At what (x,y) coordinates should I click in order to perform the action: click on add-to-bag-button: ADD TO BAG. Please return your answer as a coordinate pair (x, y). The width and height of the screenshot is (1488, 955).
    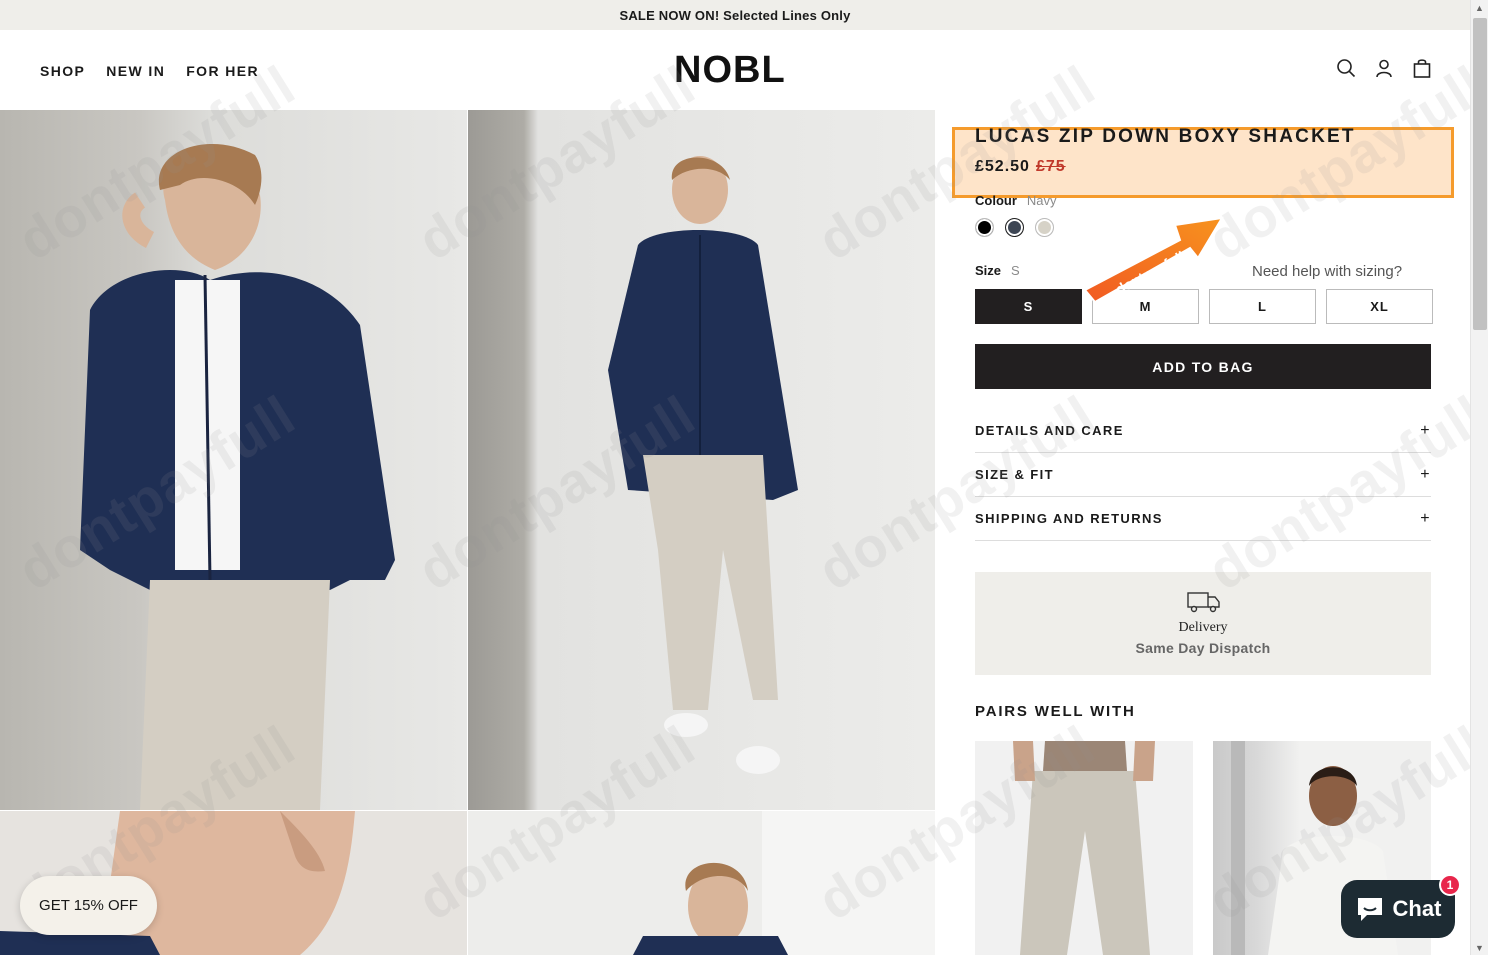
    Looking at the image, I should click on (1203, 366).